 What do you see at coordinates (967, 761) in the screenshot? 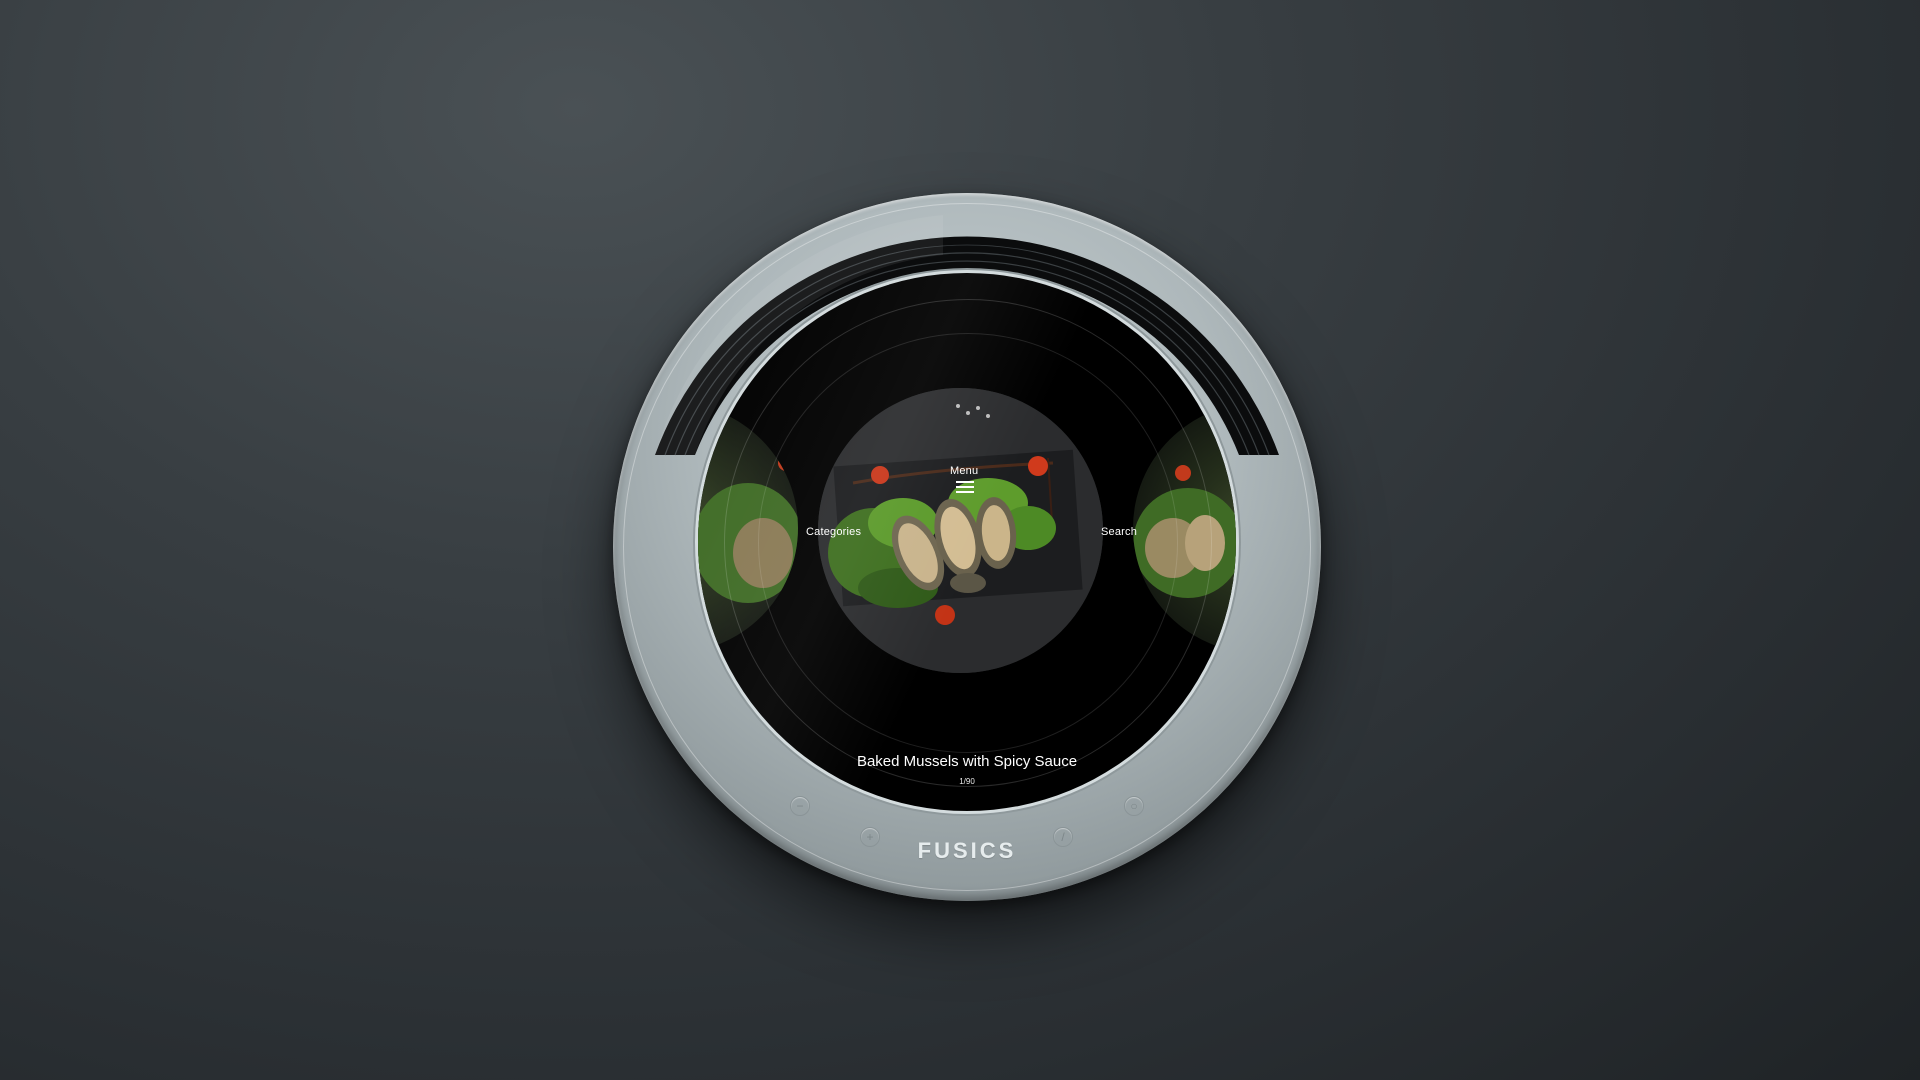
I see `dish-title: Baked Mussels with Spicy Sauce` at bounding box center [967, 761].